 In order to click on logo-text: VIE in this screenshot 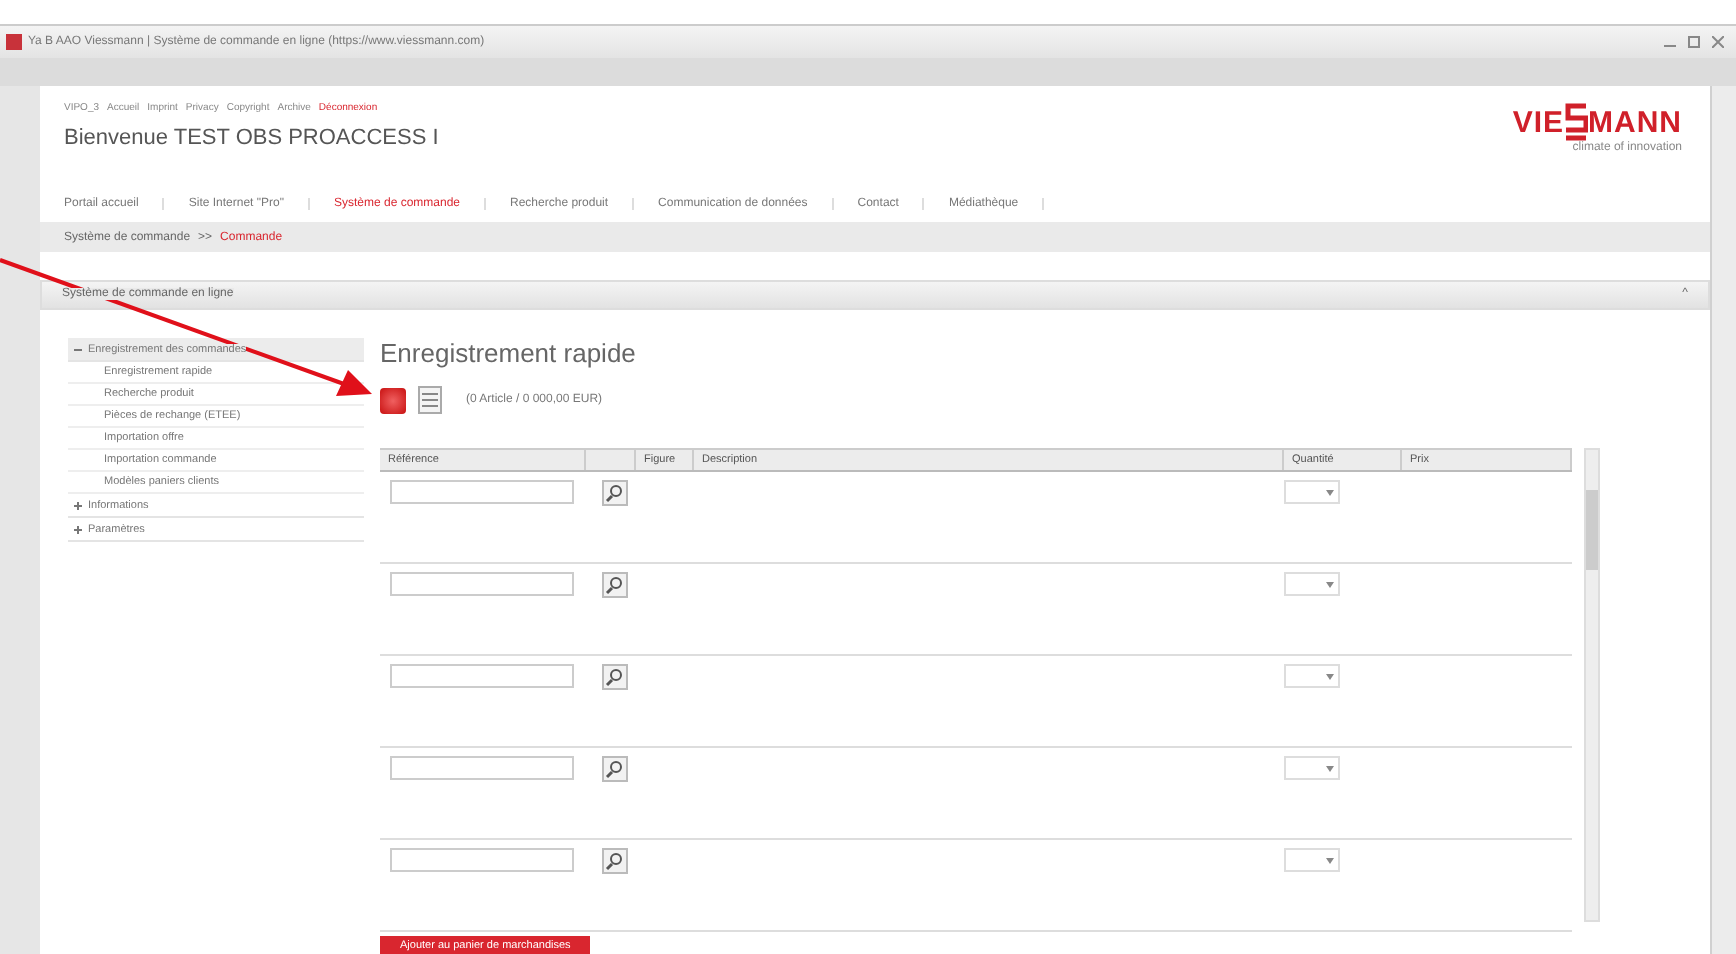, I will do `click(1538, 122)`.